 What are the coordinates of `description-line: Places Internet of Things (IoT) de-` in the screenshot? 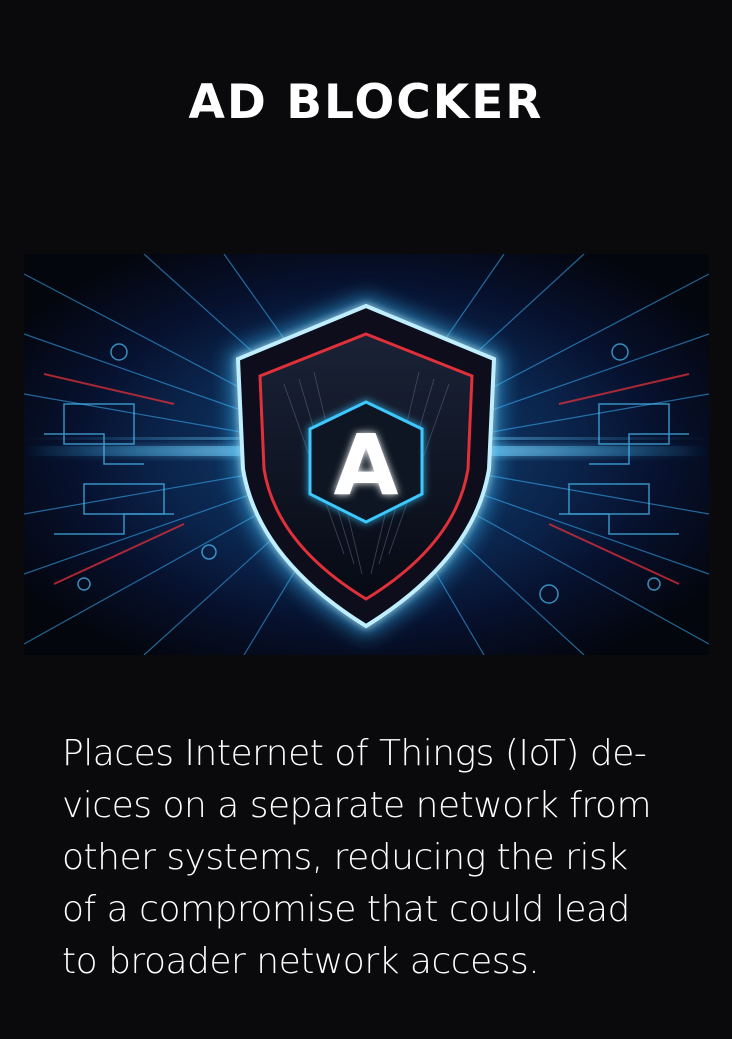 It's located at (354, 753).